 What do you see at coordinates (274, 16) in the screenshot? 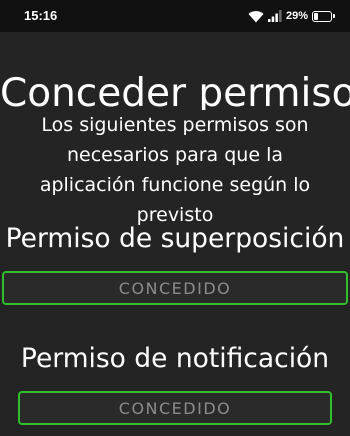
I see `signal-icon` at bounding box center [274, 16].